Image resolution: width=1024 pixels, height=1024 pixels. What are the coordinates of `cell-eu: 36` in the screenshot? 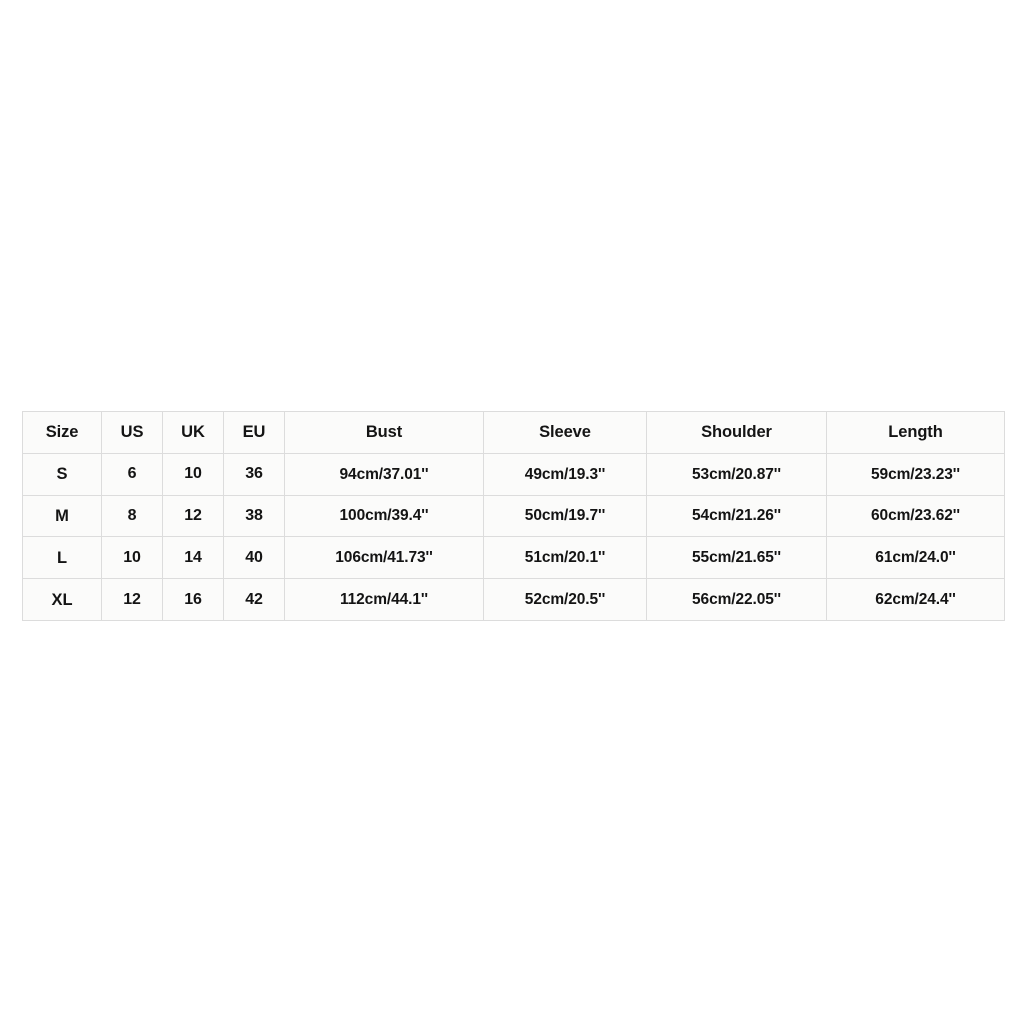 It's located at (254, 474).